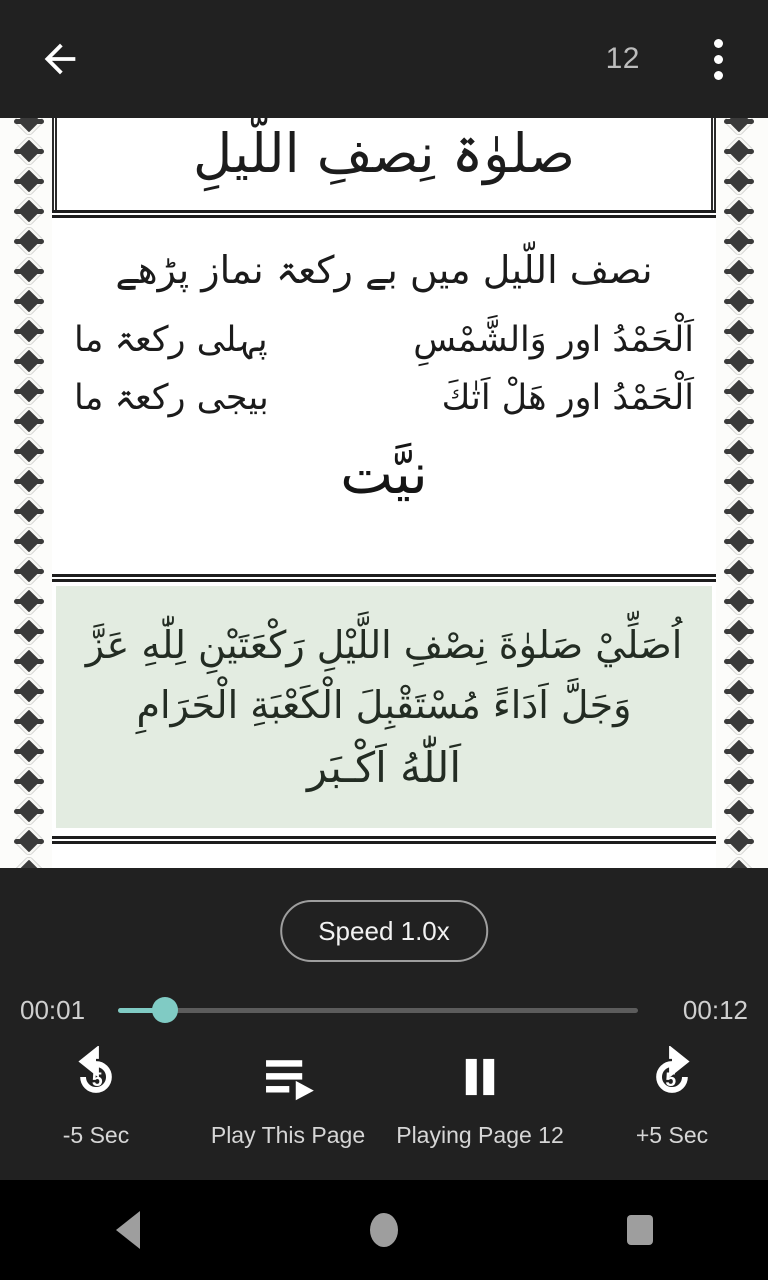 Image resolution: width=768 pixels, height=1280 pixels. I want to click on ornamental-border-left, so click(29, 493).